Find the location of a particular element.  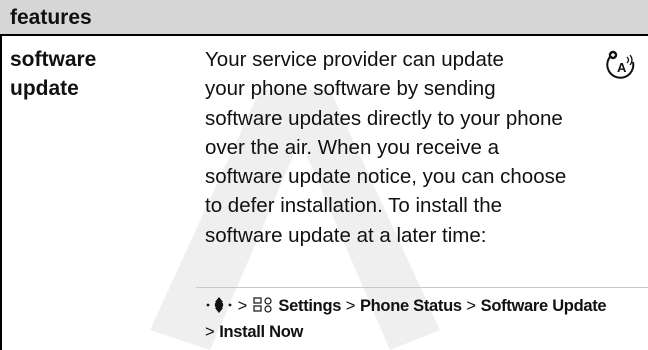

table-header: features is located at coordinates (324, 18).